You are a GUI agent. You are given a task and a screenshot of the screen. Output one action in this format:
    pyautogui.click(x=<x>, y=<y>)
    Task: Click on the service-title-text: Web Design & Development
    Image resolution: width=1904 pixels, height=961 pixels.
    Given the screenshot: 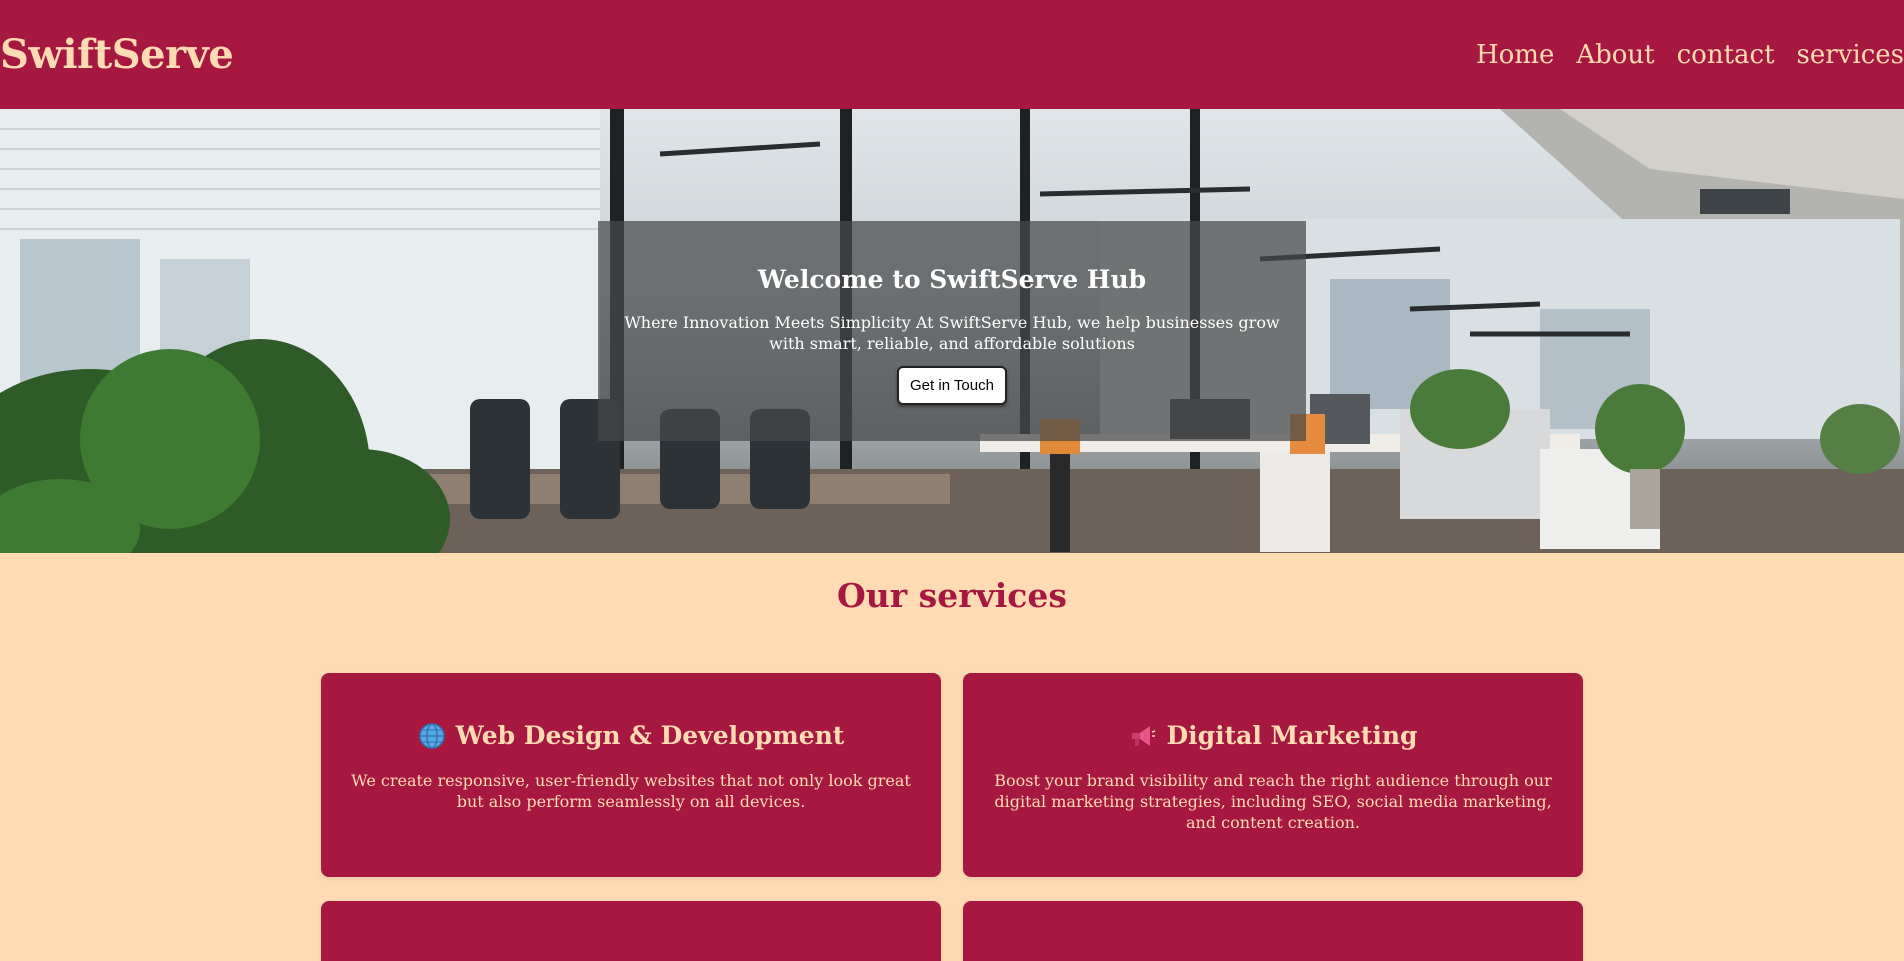 What is the action you would take?
    pyautogui.click(x=650, y=735)
    